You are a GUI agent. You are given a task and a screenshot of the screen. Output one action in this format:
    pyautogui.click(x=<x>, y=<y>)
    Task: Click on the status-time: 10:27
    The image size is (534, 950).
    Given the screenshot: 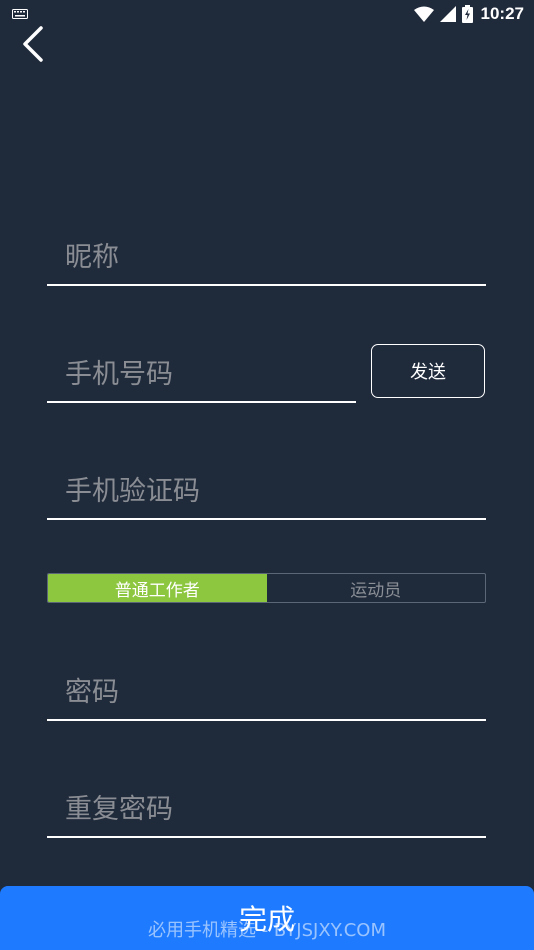 What is the action you would take?
    pyautogui.click(x=502, y=13)
    